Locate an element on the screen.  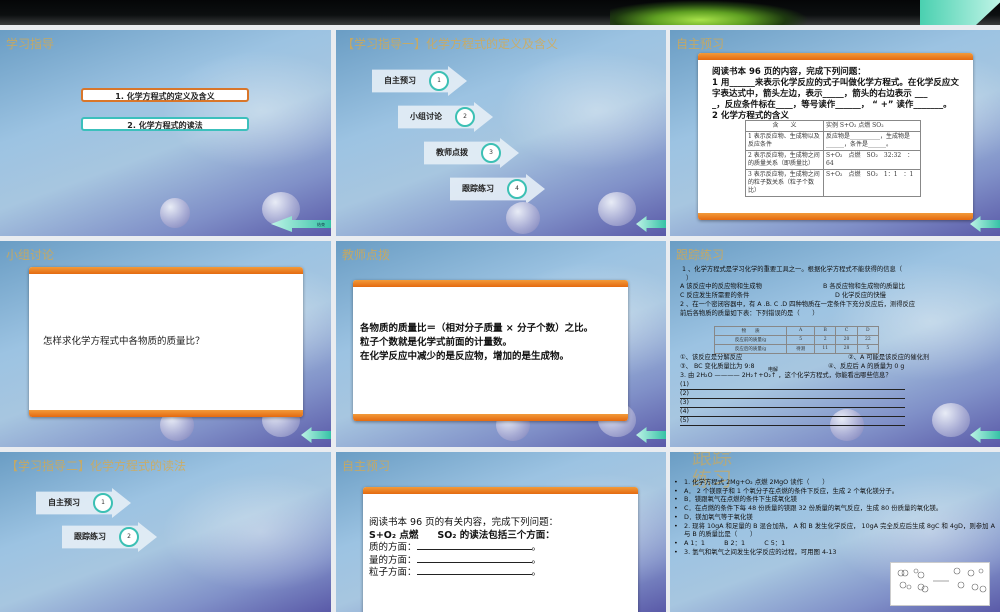
table-row: 反应前的质量/g 5 2 20 22 is located at coordinates (796, 340).